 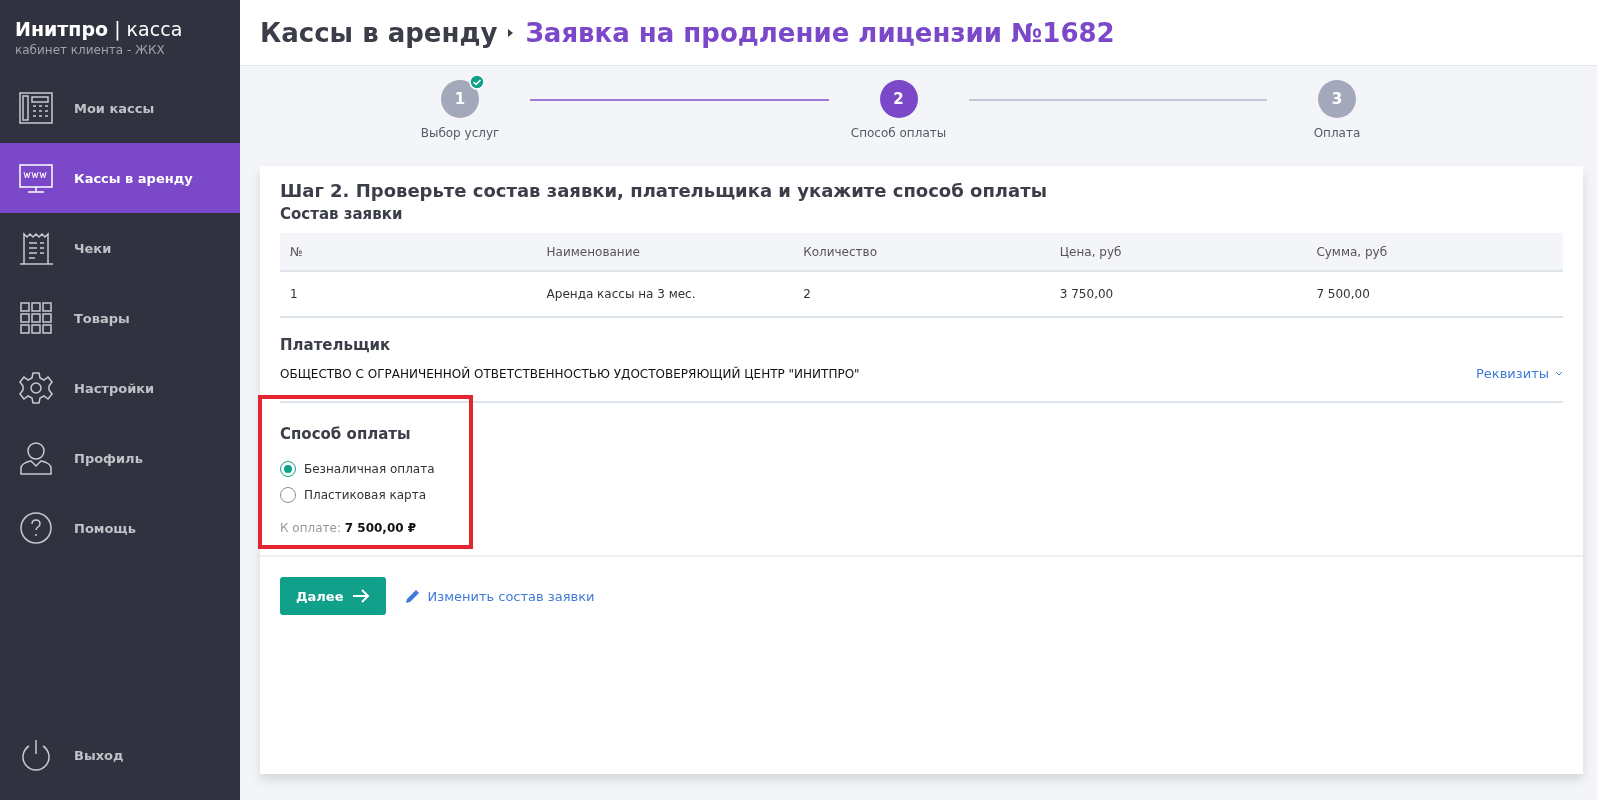 What do you see at coordinates (1178, 294) in the screenshot?
I see `table-cell: 3 750,00` at bounding box center [1178, 294].